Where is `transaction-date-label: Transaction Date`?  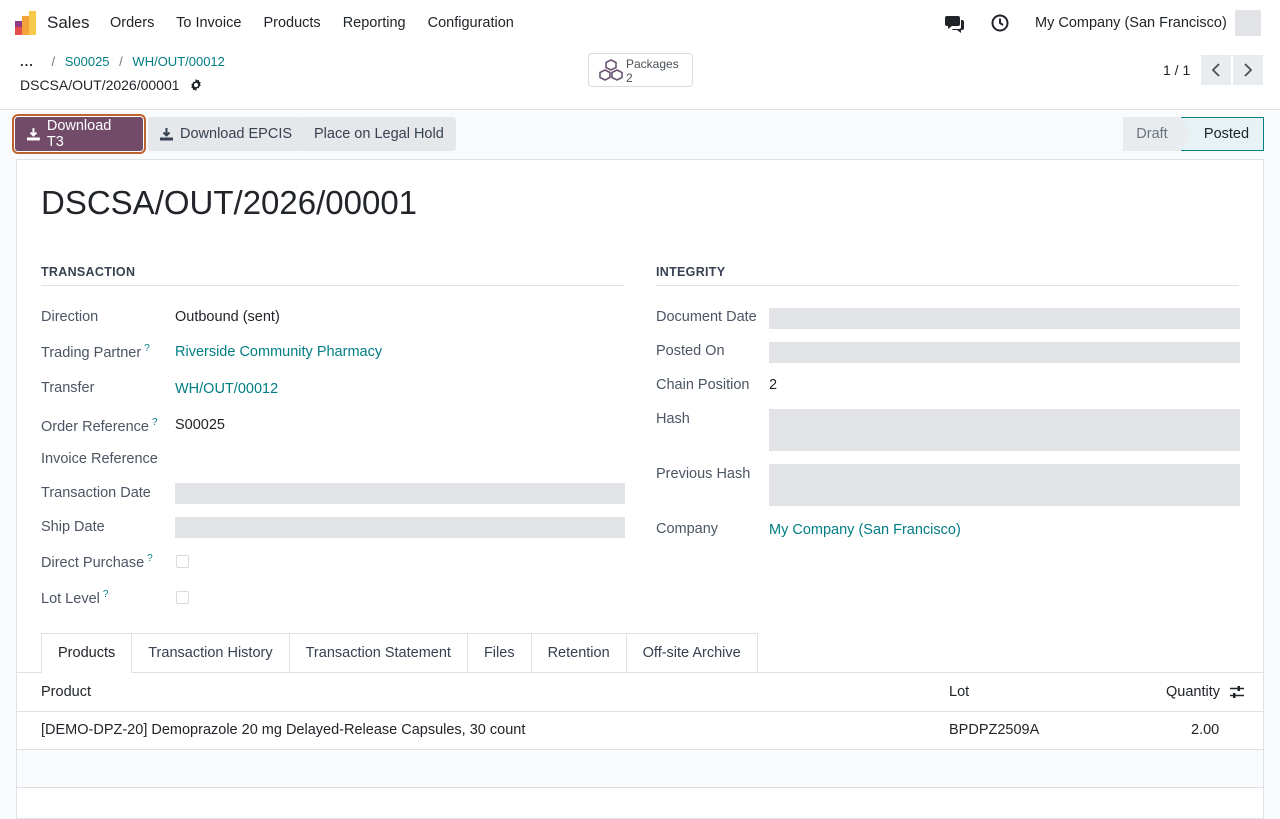
transaction-date-label: Transaction Date is located at coordinates (96, 493).